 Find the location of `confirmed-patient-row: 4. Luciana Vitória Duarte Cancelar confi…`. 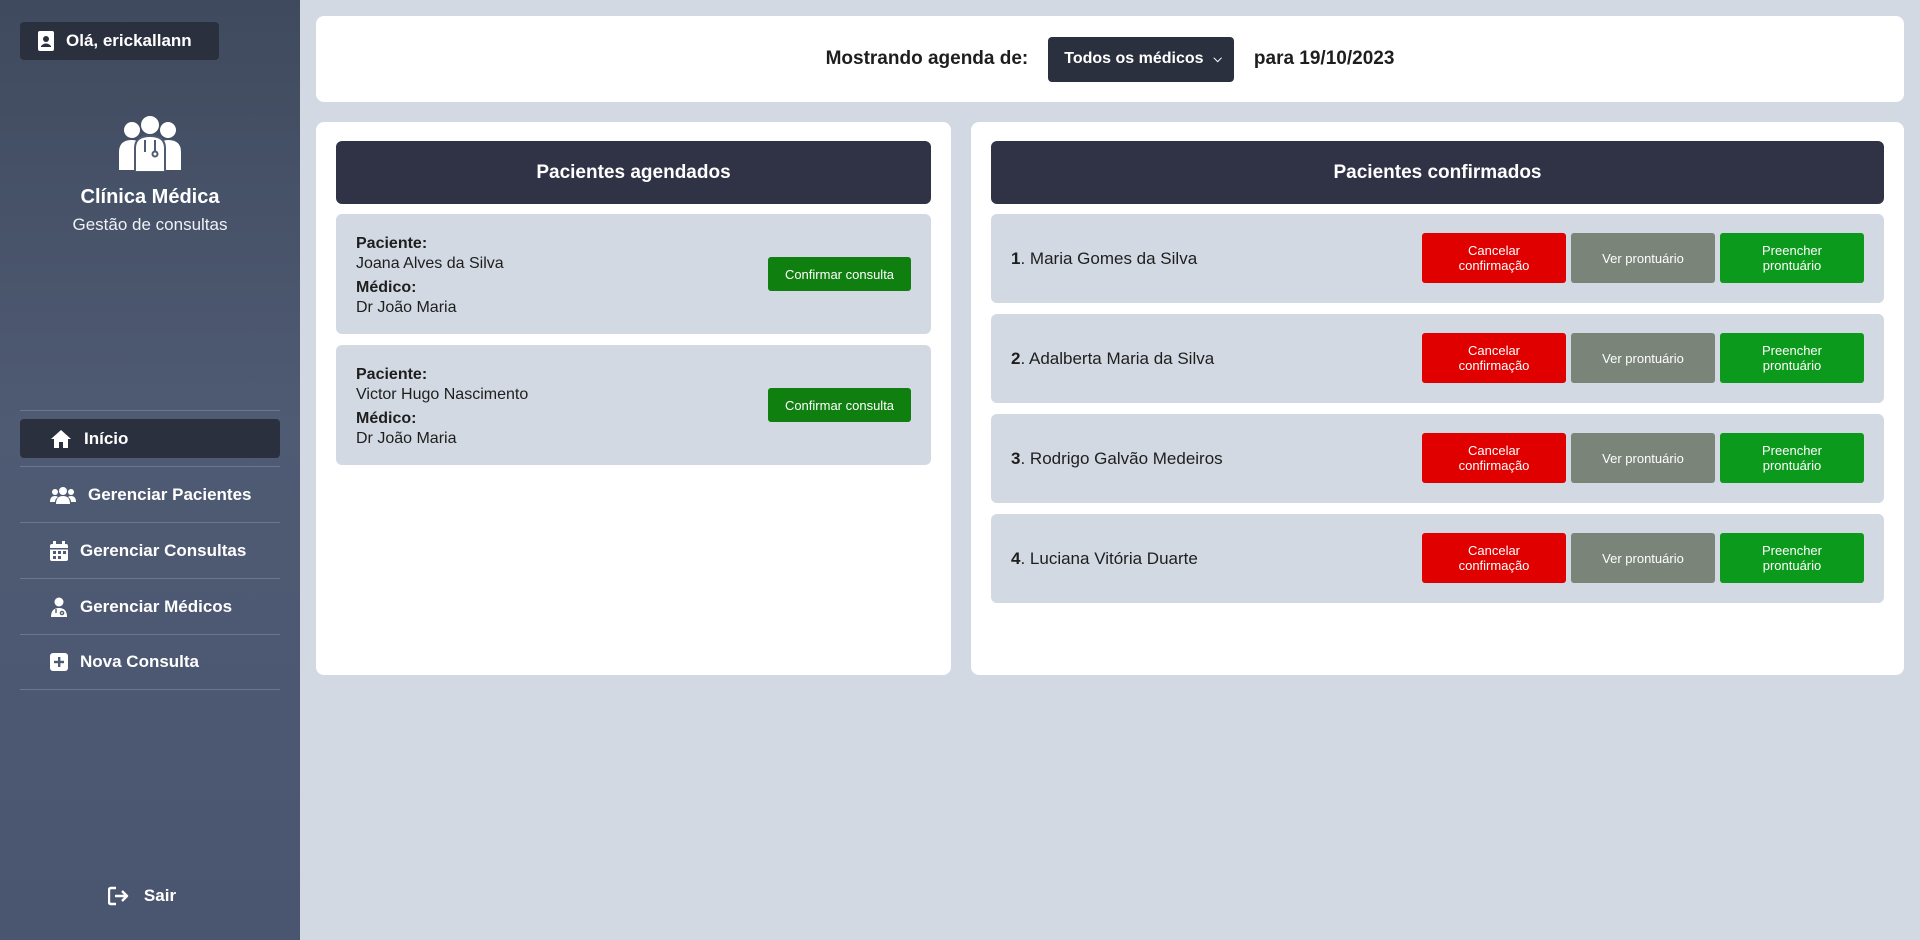

confirmed-patient-row: 4. Luciana Vitória Duarte Cancelar confi… is located at coordinates (1437, 558).